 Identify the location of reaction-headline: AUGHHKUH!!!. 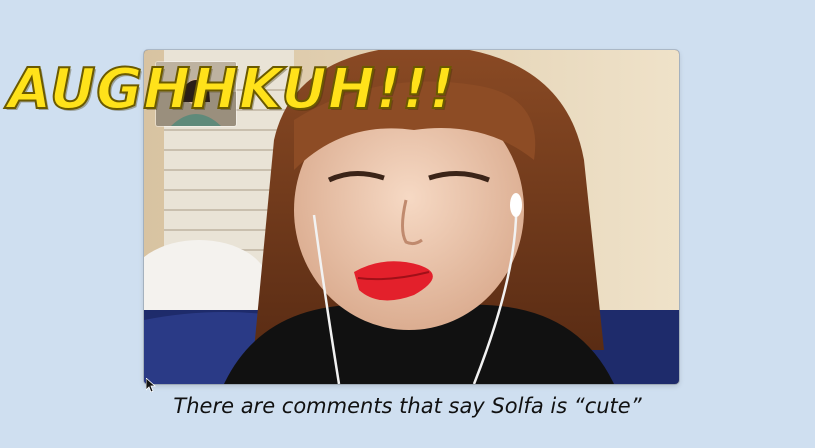
(231, 89).